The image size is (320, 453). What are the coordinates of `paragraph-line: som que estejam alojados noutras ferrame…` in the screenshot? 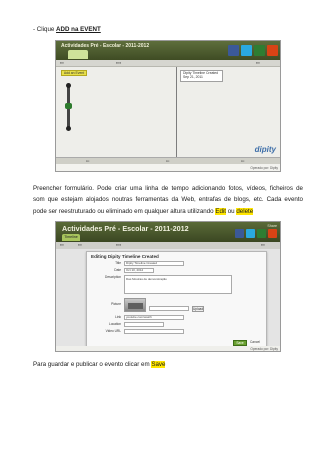 It's located at (168, 200).